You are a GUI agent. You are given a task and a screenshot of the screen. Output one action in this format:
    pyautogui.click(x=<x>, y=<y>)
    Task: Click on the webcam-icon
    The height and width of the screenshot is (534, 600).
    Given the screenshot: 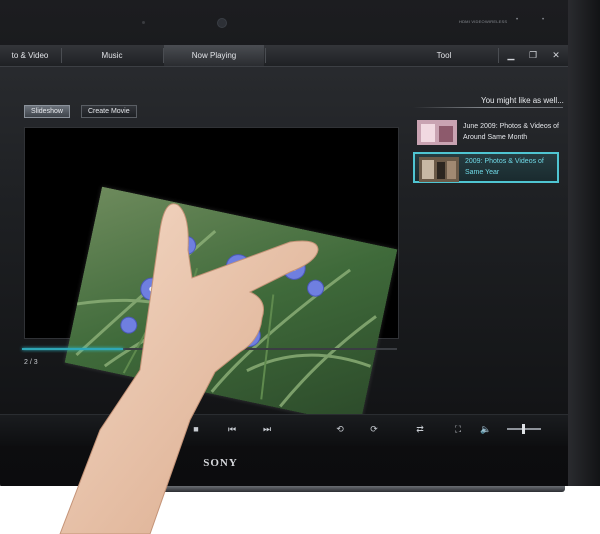 What is the action you would take?
    pyautogui.click(x=222, y=23)
    